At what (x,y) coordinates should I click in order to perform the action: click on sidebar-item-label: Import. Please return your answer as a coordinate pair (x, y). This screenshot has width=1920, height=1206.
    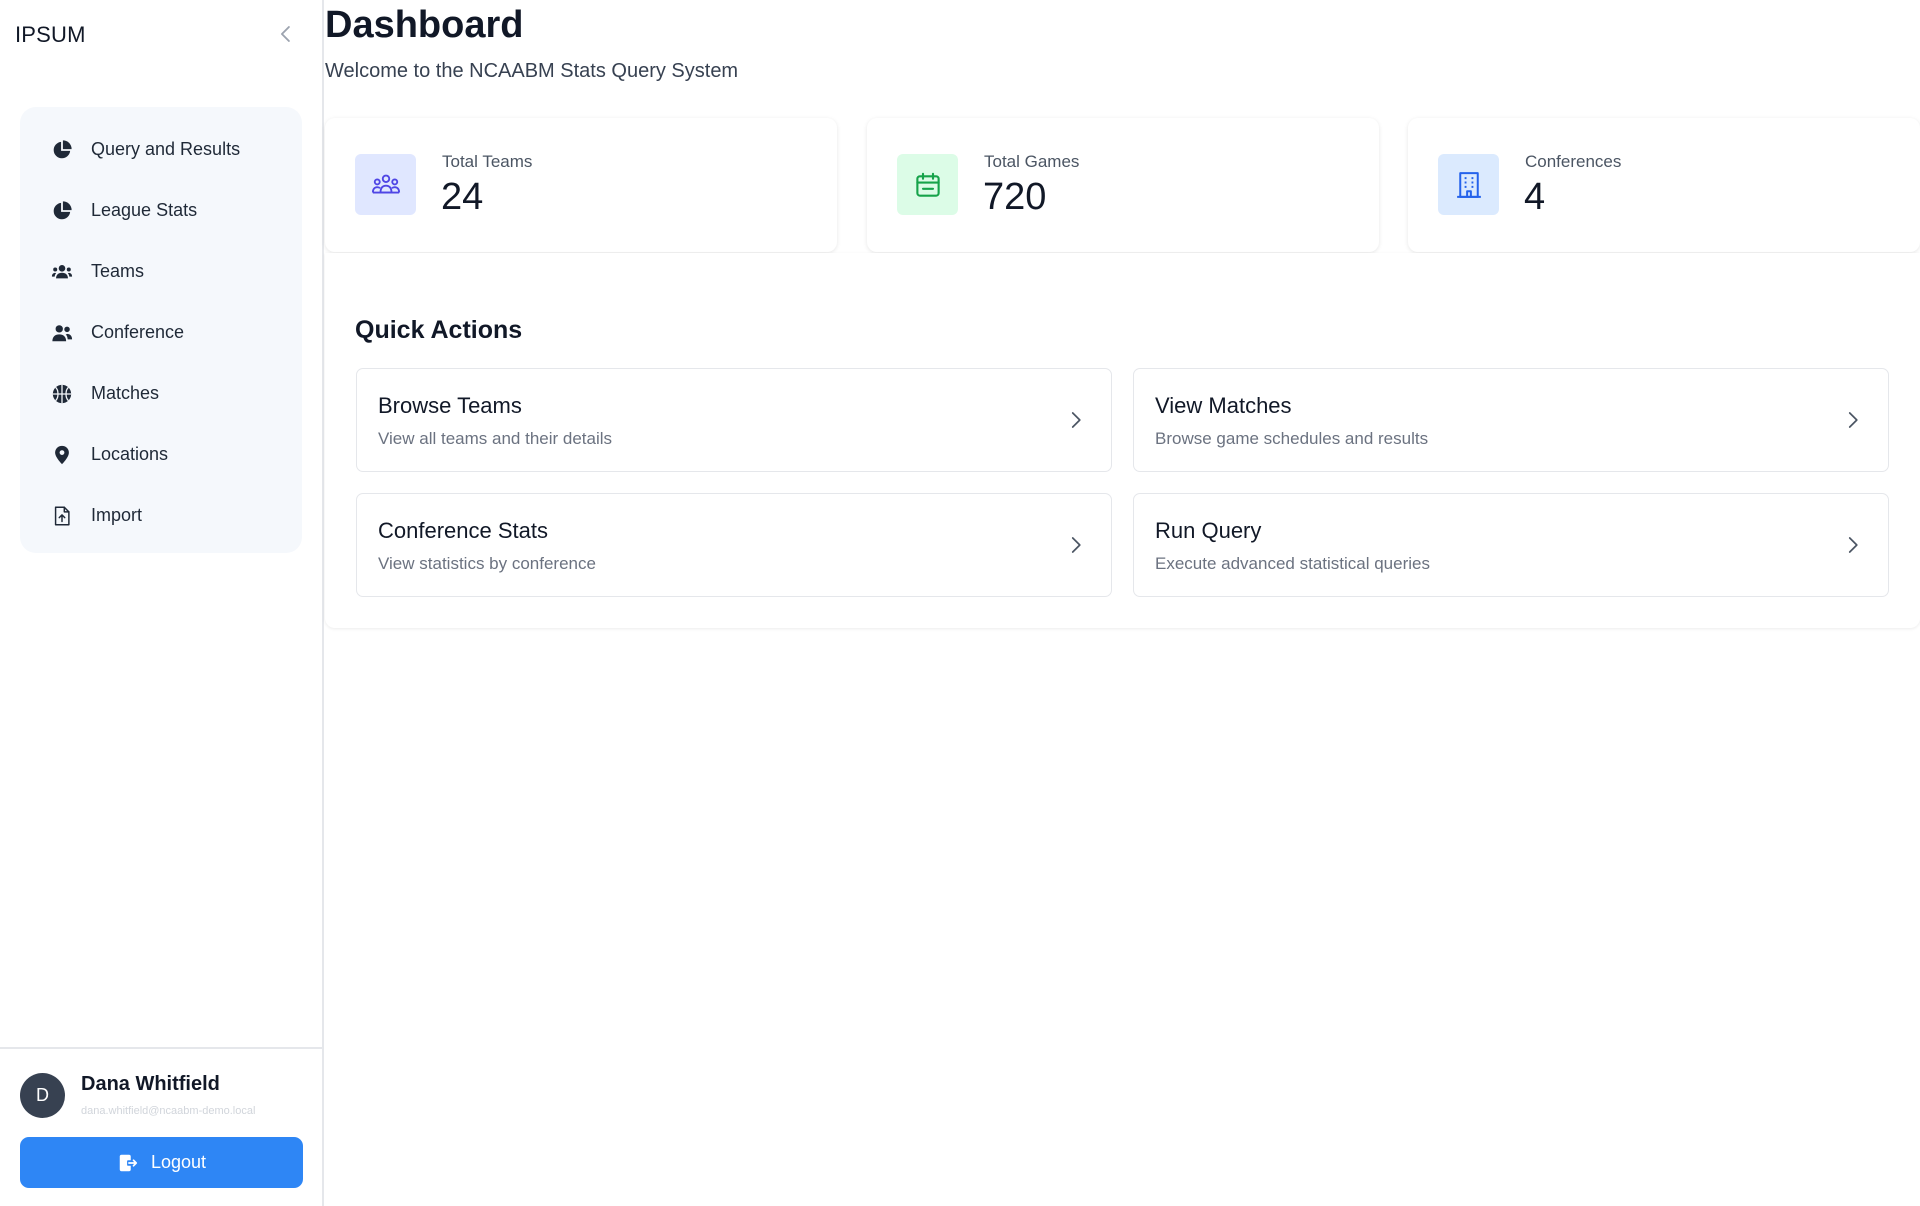
    Looking at the image, I should click on (117, 515).